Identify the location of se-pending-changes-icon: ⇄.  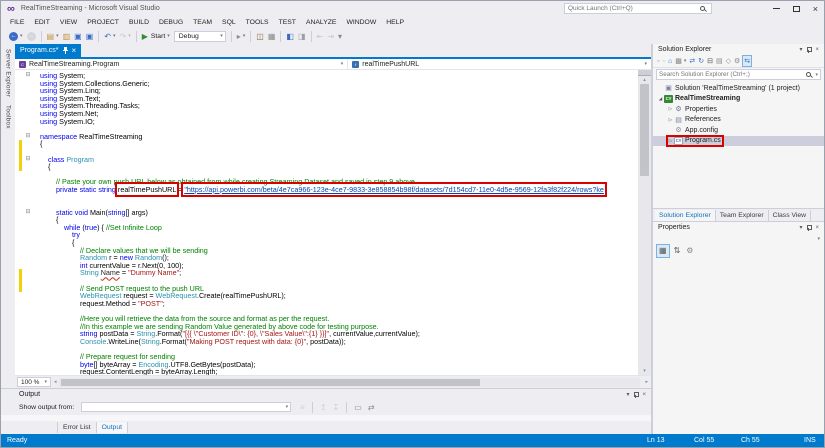
(692, 61).